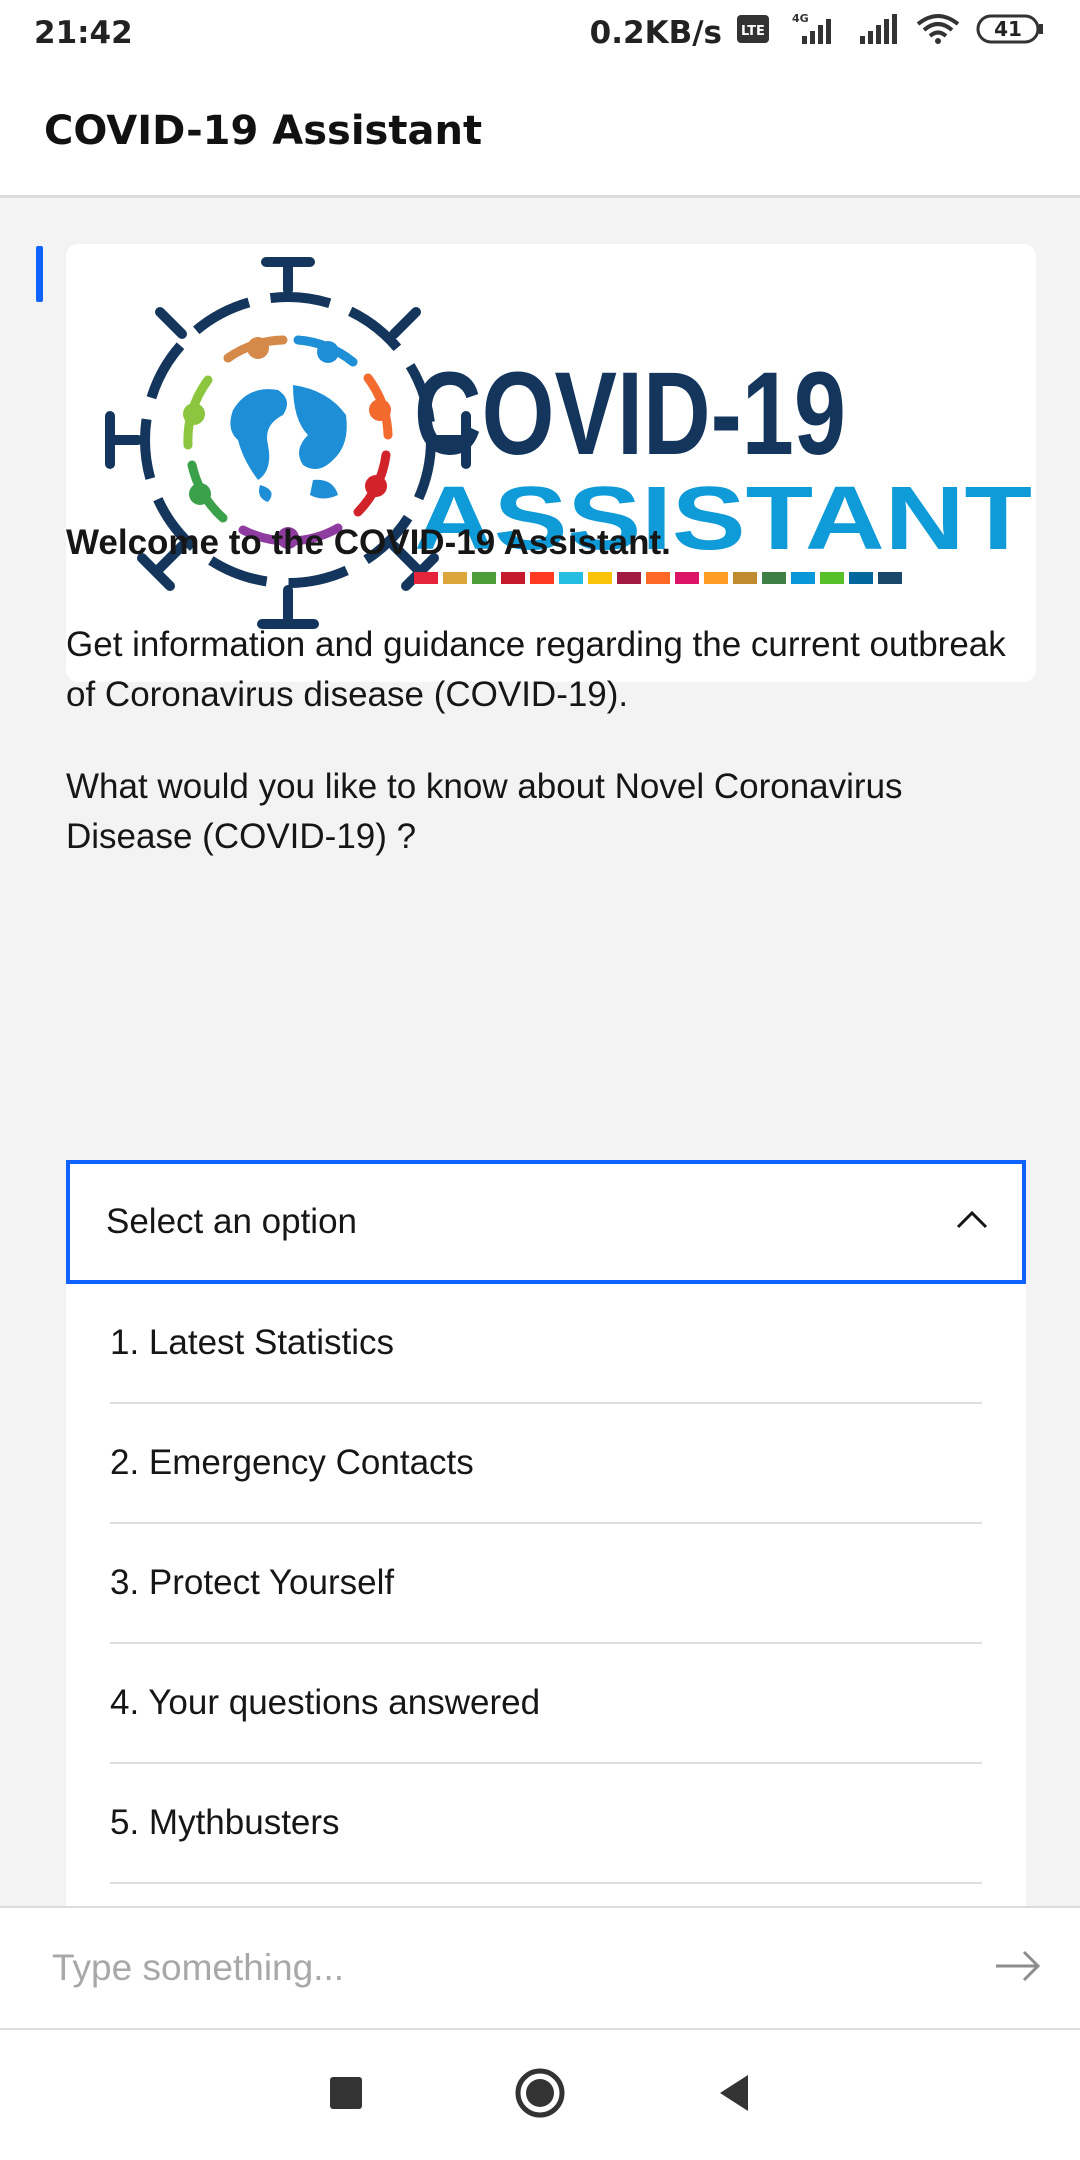  Describe the element at coordinates (546, 1584) in the screenshot. I see `option-protect-yourself: 3. Protect Yourself` at that location.